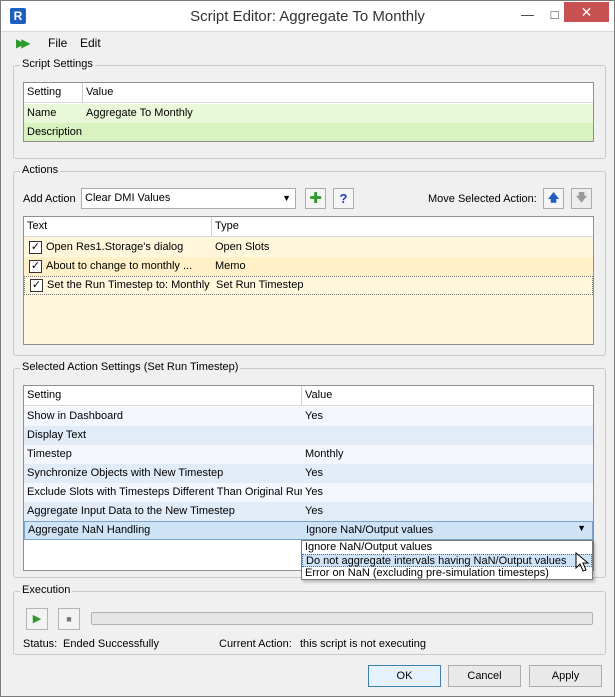 The height and width of the screenshot is (697, 615). What do you see at coordinates (37, 226) in the screenshot?
I see `header-text: Text` at bounding box center [37, 226].